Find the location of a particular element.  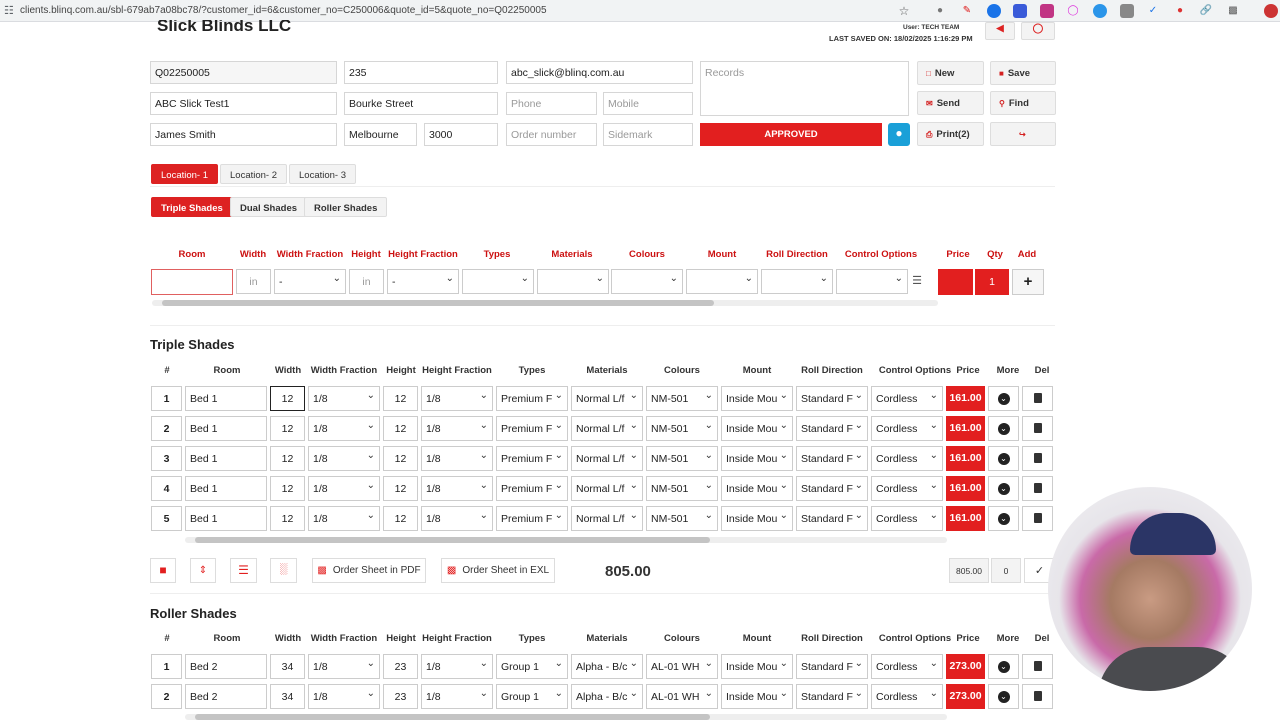

status-badge: APPROVED is located at coordinates (791, 134).